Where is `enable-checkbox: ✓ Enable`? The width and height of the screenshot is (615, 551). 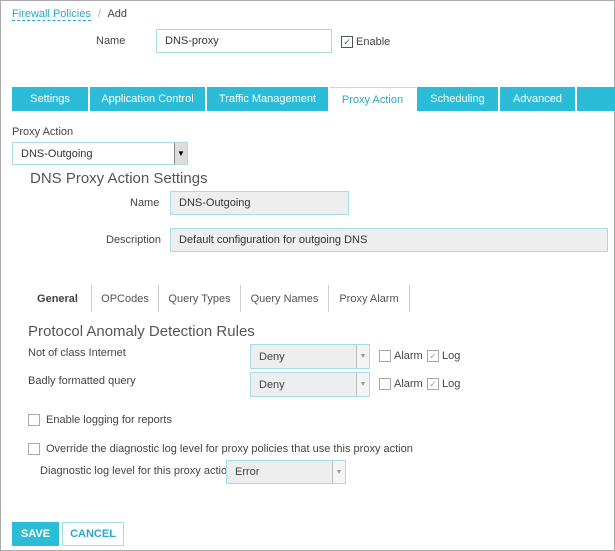
enable-checkbox: ✓ Enable is located at coordinates (366, 42).